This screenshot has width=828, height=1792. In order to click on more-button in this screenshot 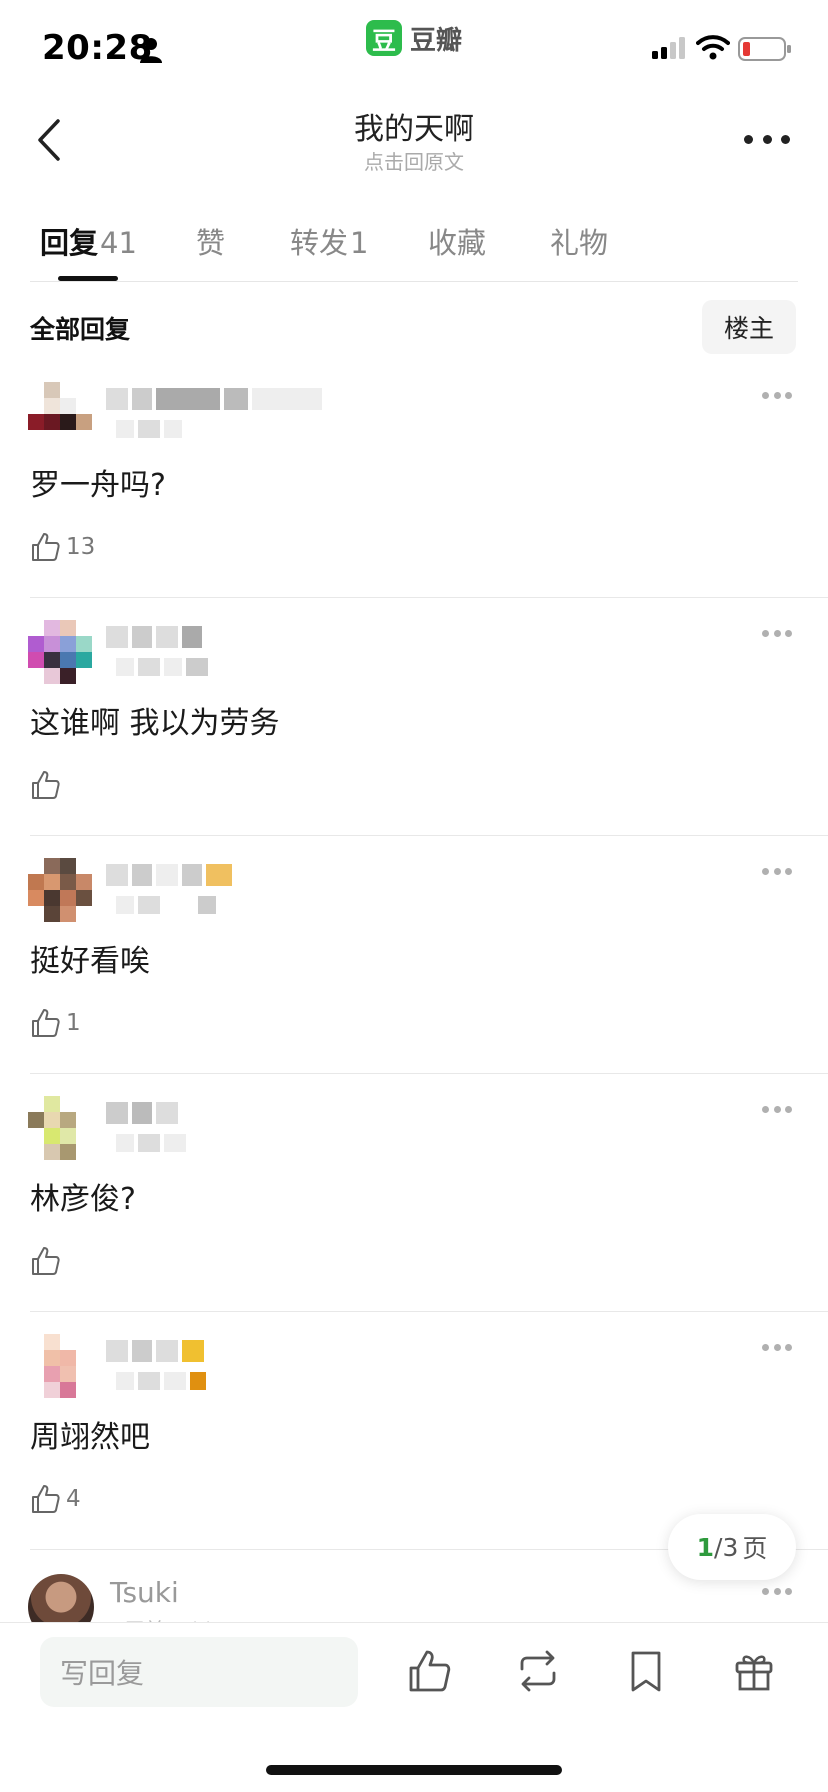, I will do `click(767, 139)`.